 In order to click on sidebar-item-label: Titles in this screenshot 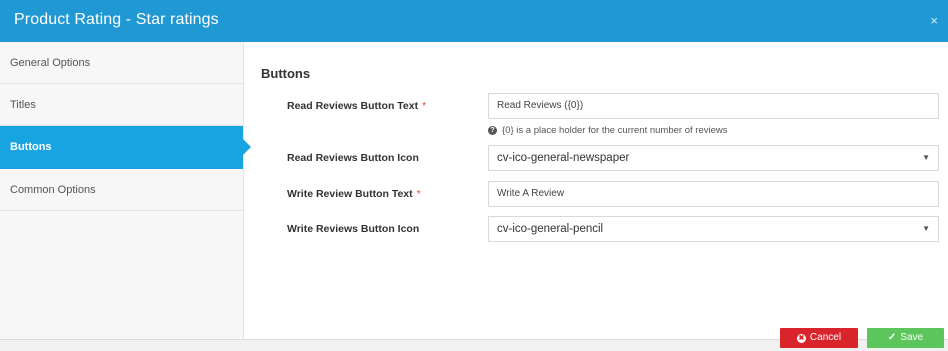, I will do `click(23, 104)`.